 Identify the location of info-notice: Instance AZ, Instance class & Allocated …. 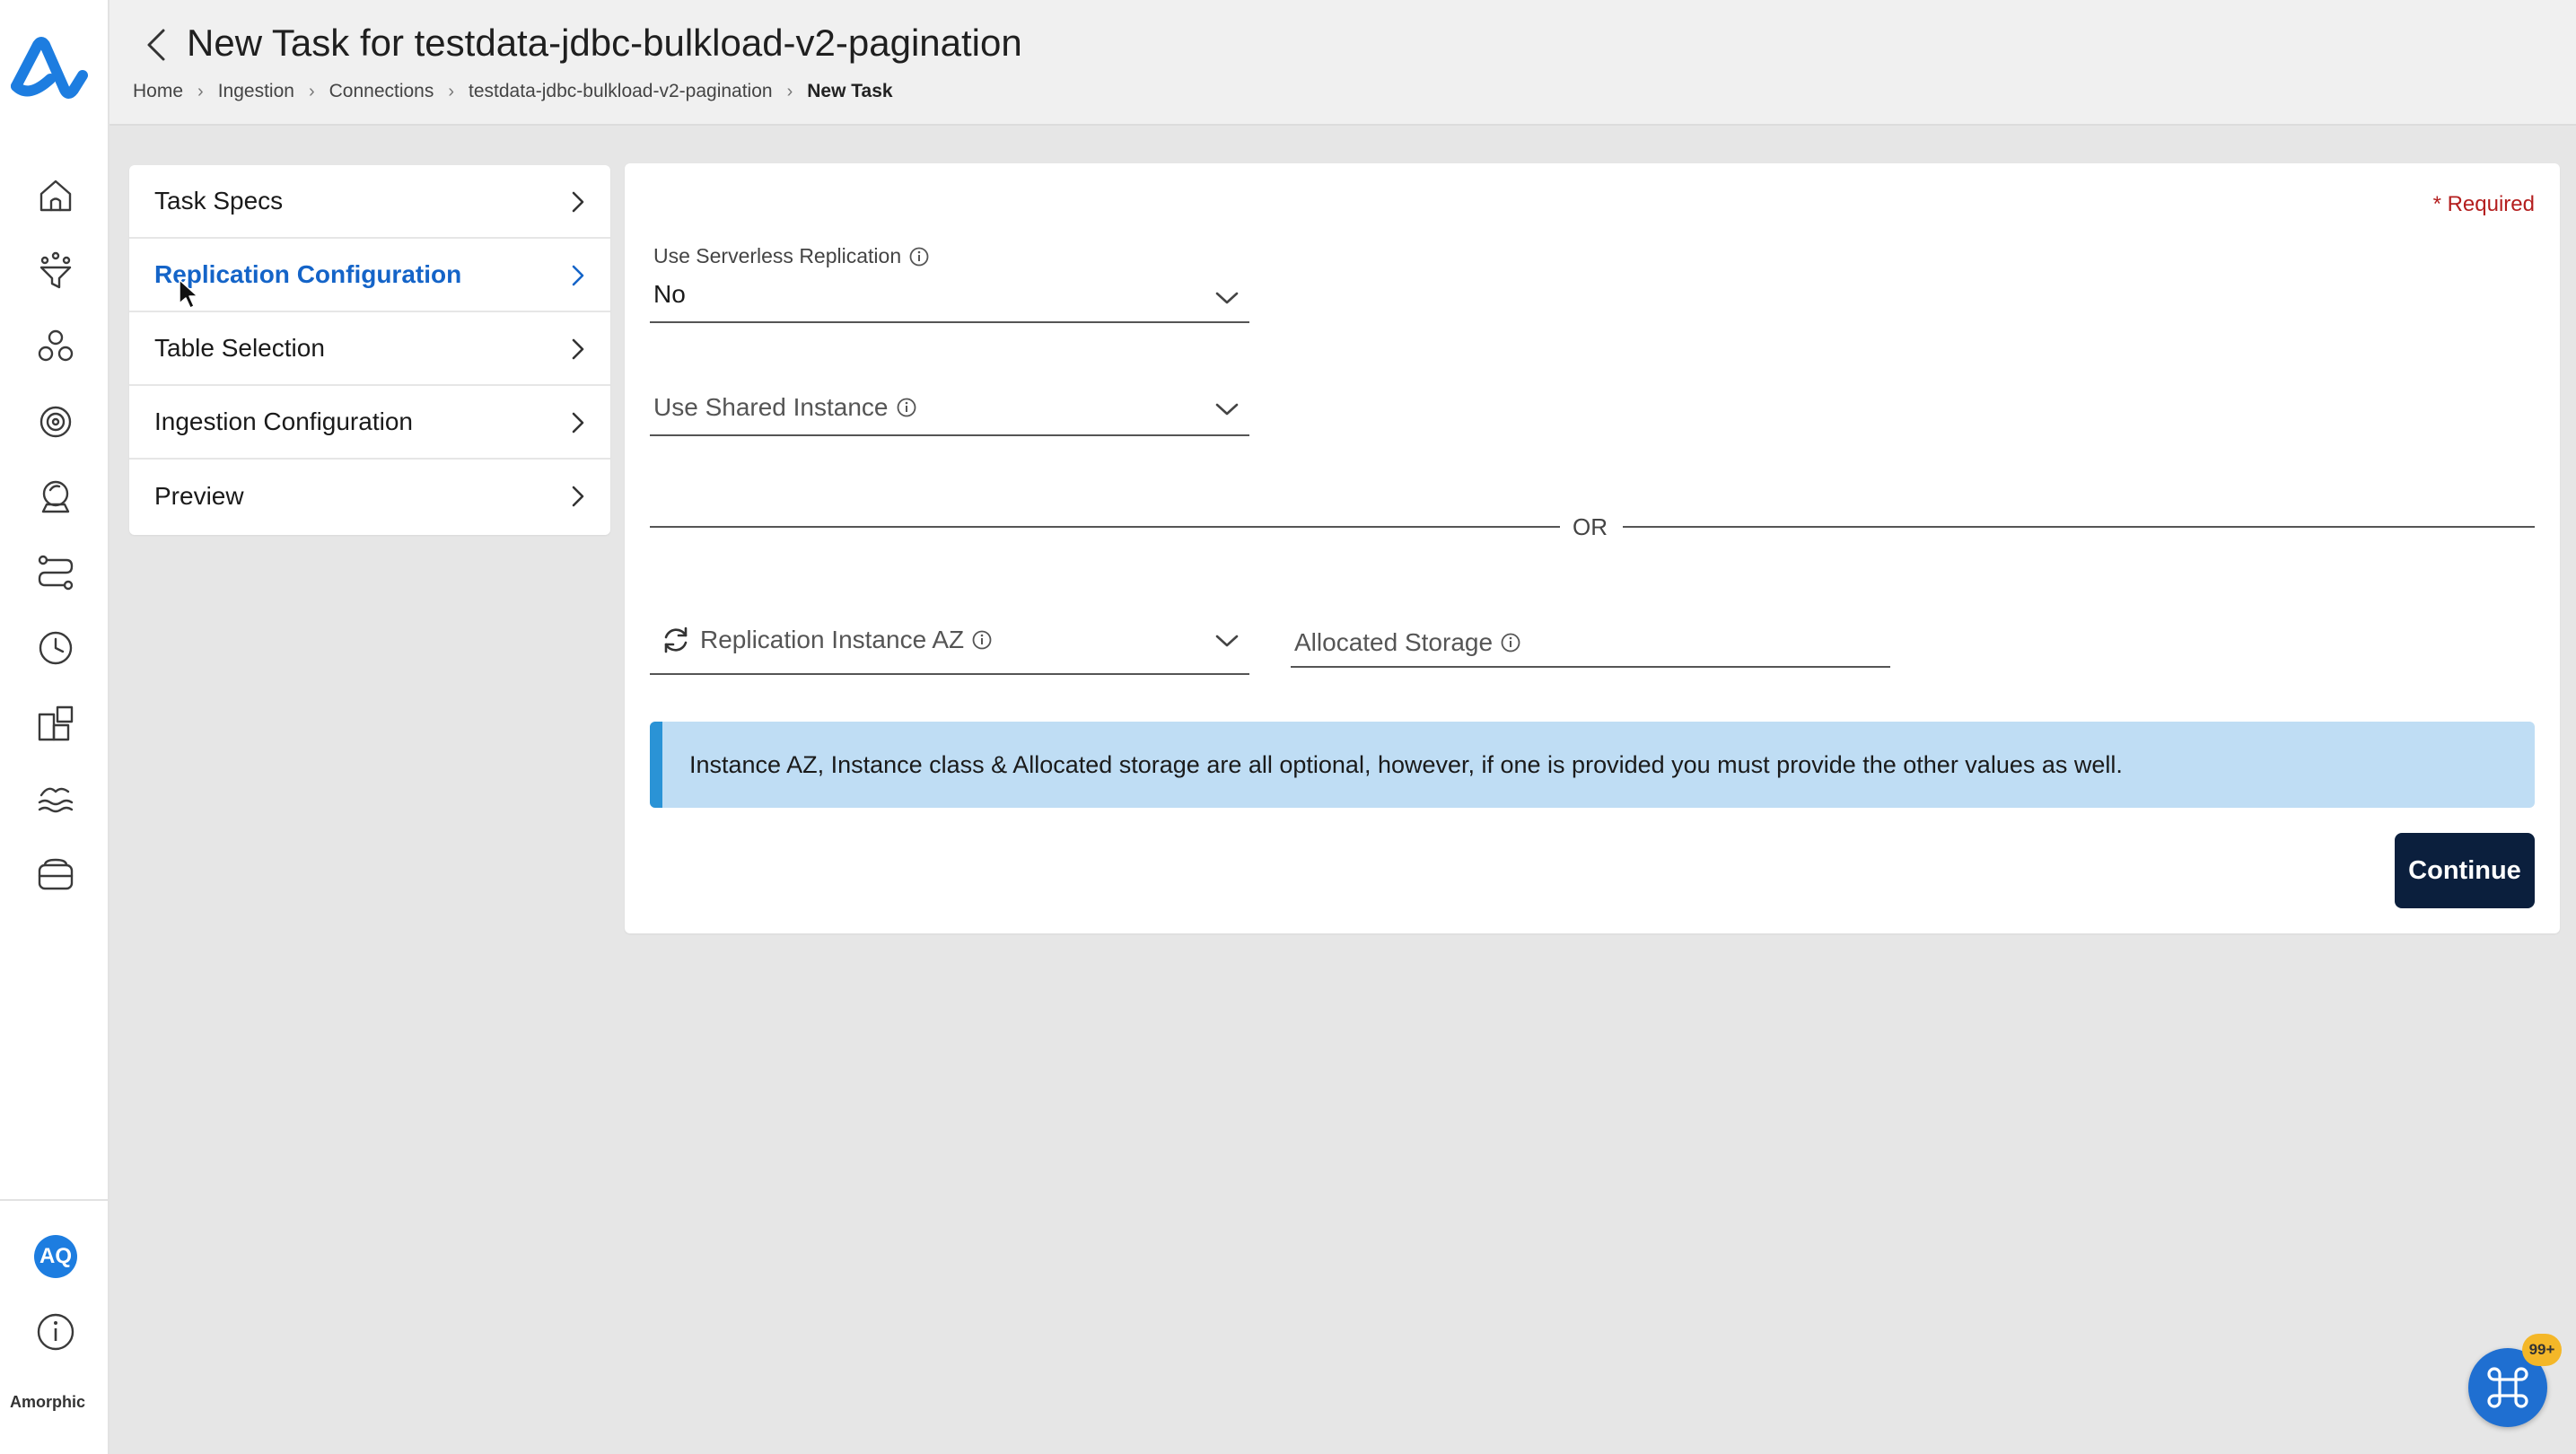
(1592, 765).